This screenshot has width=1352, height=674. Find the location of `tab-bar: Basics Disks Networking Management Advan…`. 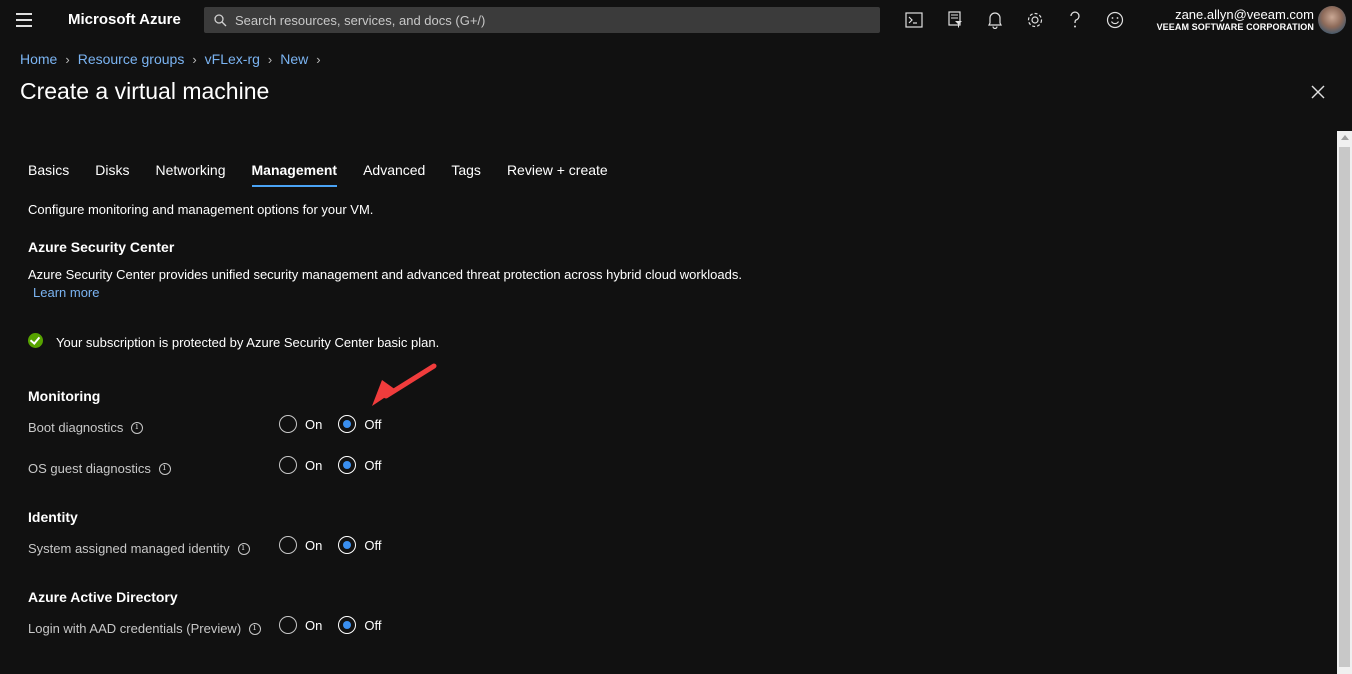

tab-bar: Basics Disks Networking Management Advan… is located at coordinates (331, 174).